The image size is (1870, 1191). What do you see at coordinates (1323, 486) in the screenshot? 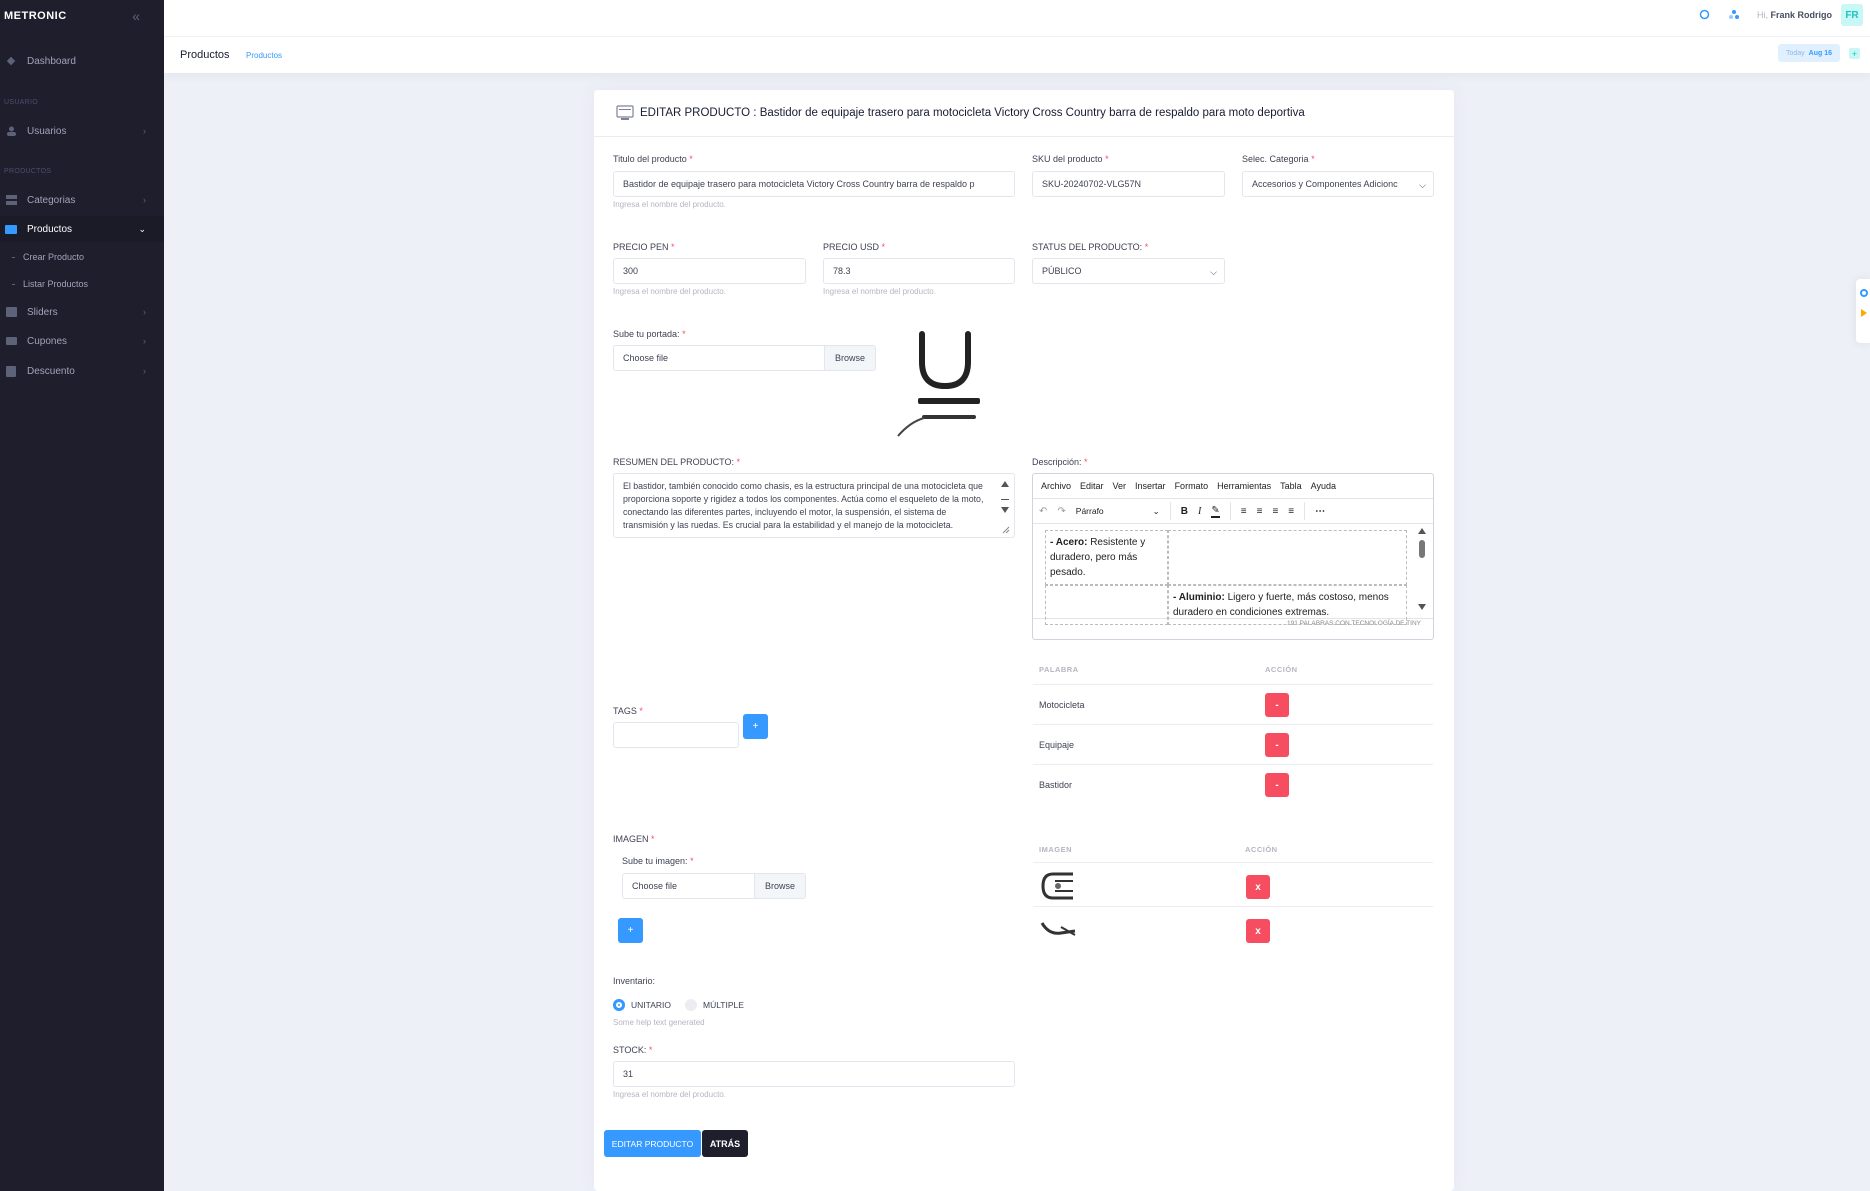
I see `editor-menu-ayuda: Ayuda` at bounding box center [1323, 486].